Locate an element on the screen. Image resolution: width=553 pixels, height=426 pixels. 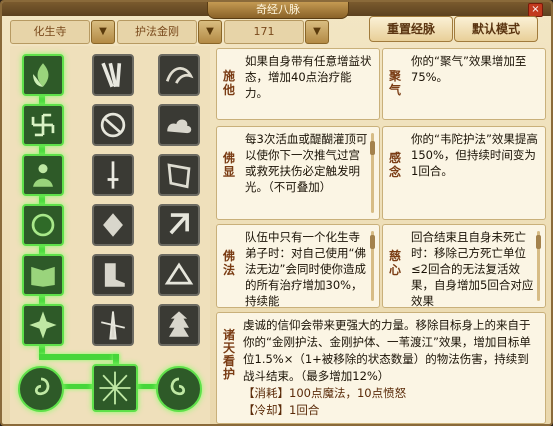
talent-name: 佛显 is located at coordinates (228, 165).